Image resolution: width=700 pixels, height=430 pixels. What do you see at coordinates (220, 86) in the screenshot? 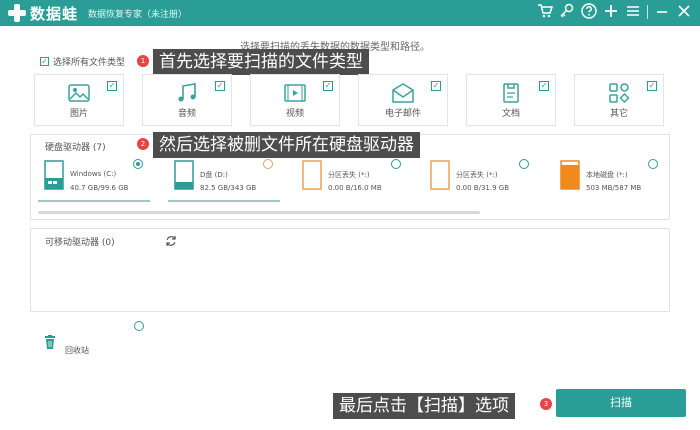
I see `audio-checkbox: ✓` at bounding box center [220, 86].